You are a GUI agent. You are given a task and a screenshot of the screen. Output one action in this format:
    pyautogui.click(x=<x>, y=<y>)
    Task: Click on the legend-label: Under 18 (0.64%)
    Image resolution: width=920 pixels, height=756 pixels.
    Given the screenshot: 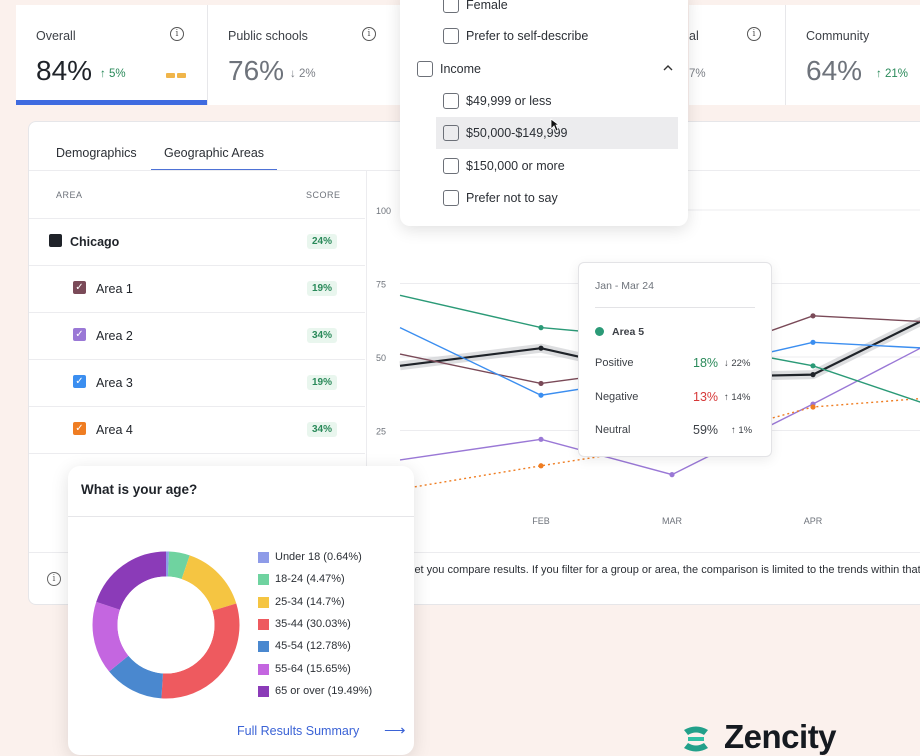 What is the action you would take?
    pyautogui.click(x=318, y=557)
    